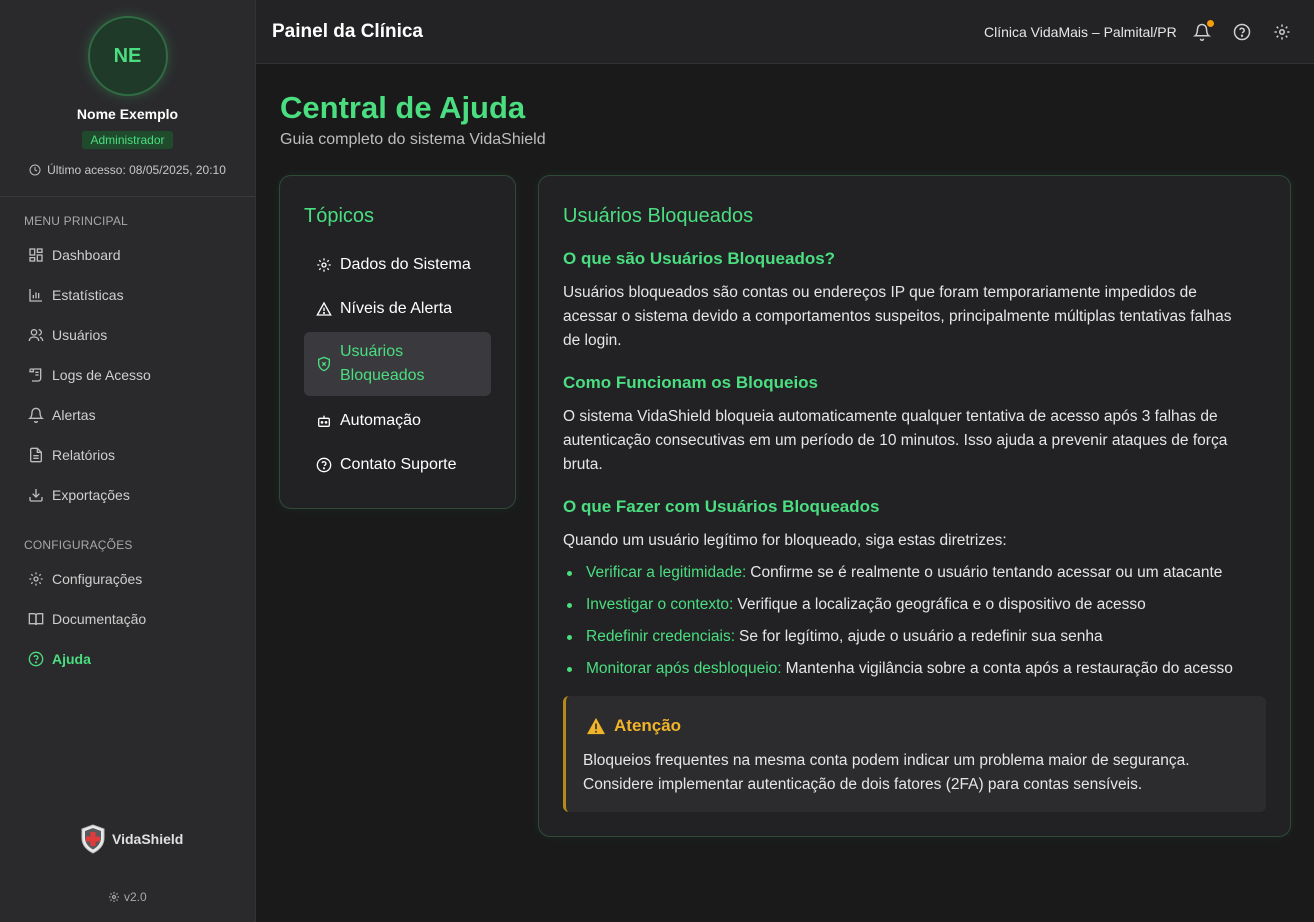 This screenshot has width=1314, height=922. I want to click on book-icon, so click(36, 619).